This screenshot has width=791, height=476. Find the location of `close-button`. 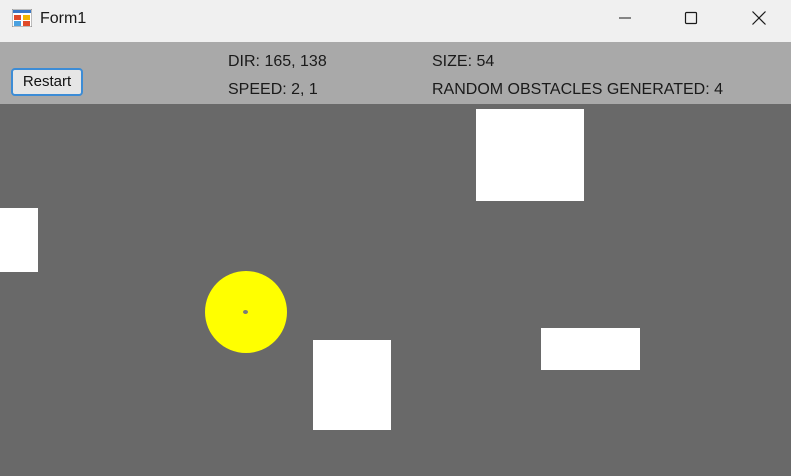

close-button is located at coordinates (758, 18).